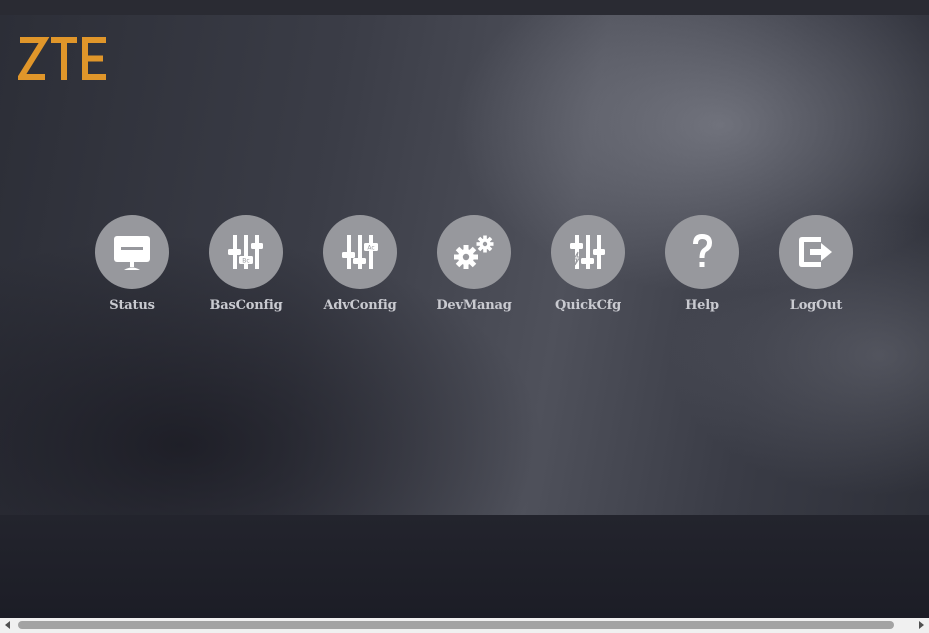 Image resolution: width=929 pixels, height=633 pixels. What do you see at coordinates (464, 7) in the screenshot?
I see `top-strip` at bounding box center [464, 7].